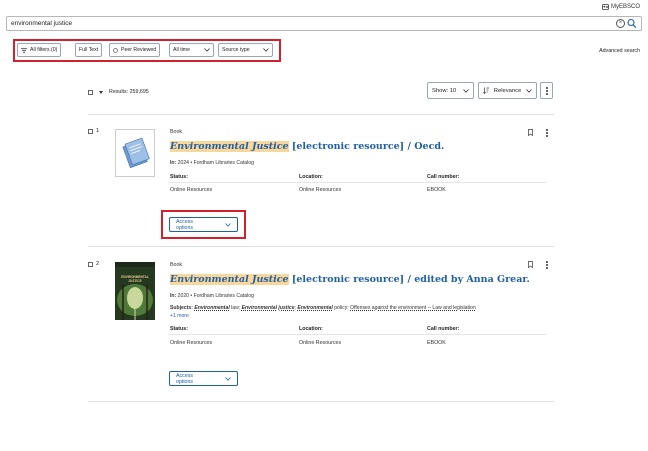 The height and width of the screenshot is (451, 648). Describe the element at coordinates (93, 264) in the screenshot. I see `record-select: 2` at that location.